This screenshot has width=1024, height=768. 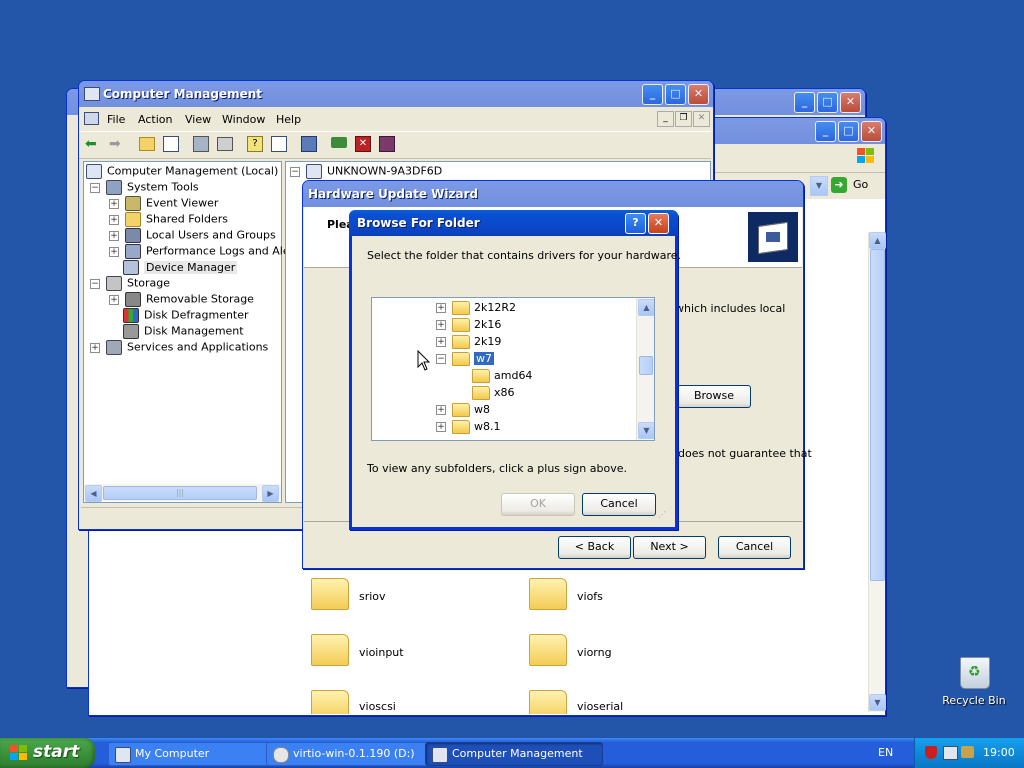 I want to click on wizard-titlebar: Hardware Update Wizard, so click(x=553, y=194).